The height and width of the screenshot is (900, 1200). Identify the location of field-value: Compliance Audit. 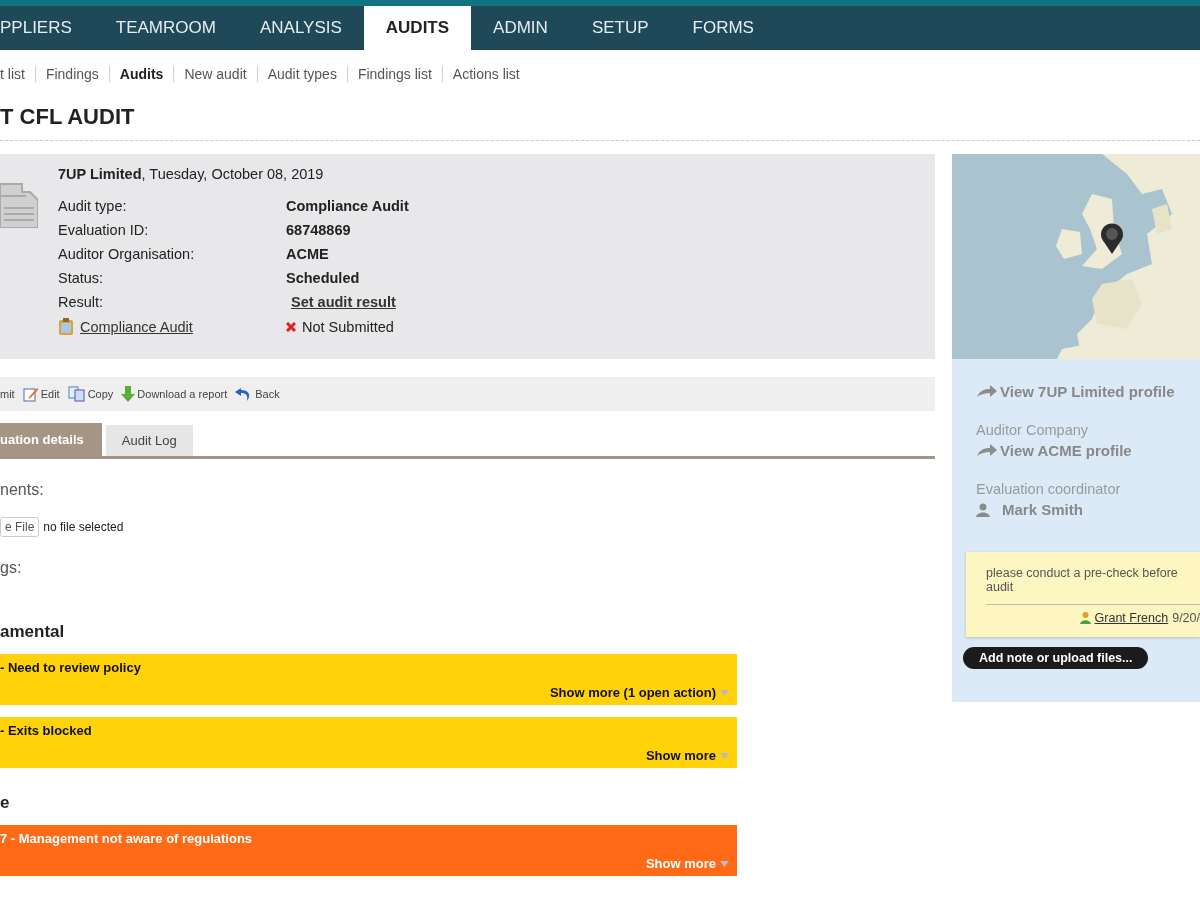
(347, 206).